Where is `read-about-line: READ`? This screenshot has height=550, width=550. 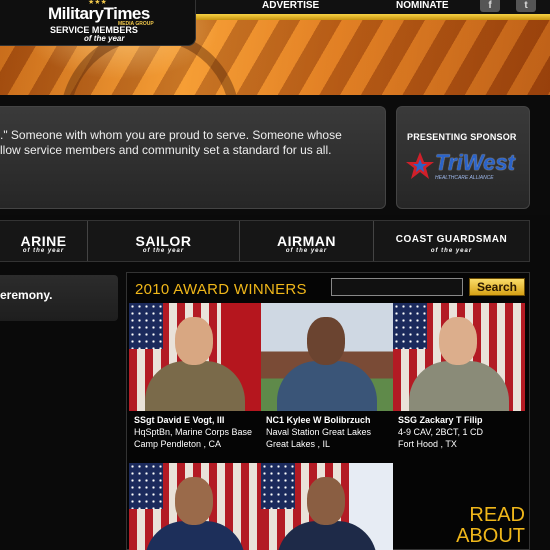 read-about-line: READ is located at coordinates (497, 515).